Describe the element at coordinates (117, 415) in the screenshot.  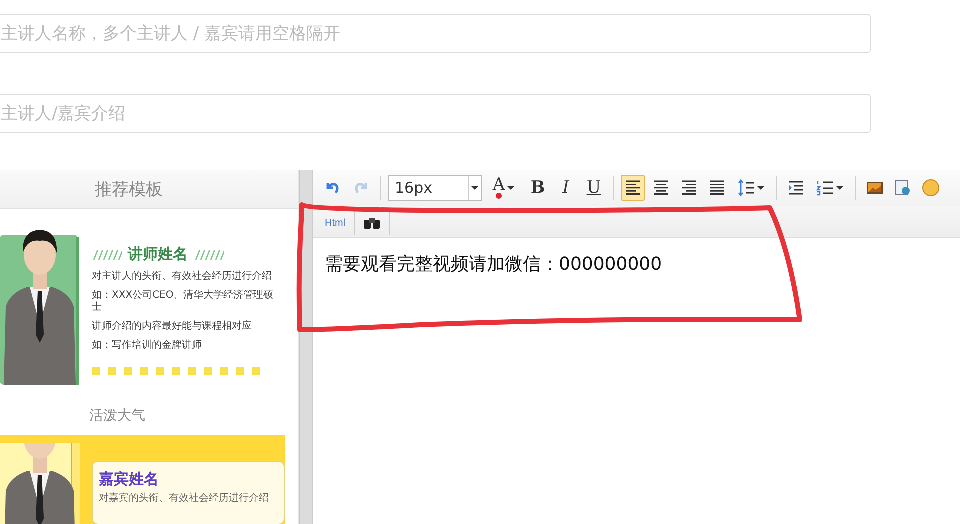
I see `template-caption: 活泼大气` at that location.